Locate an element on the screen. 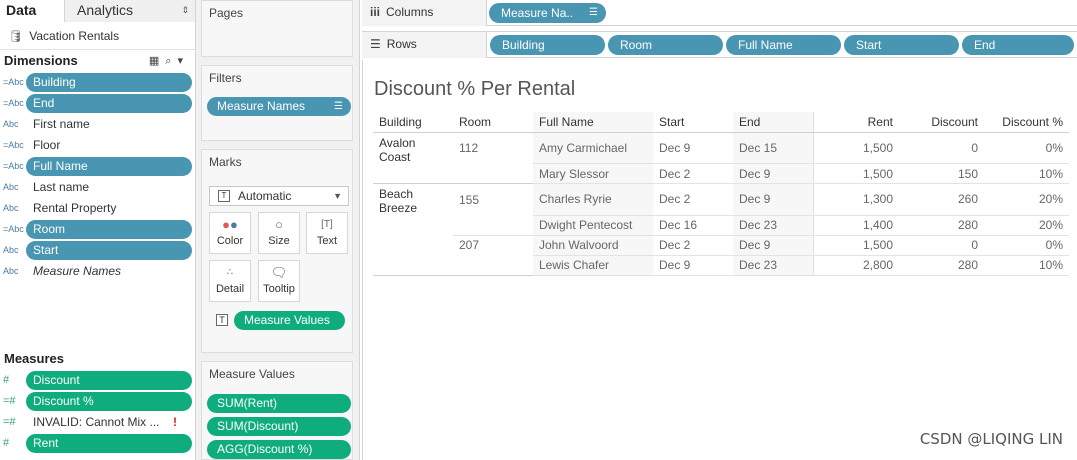 Image resolution: width=1077 pixels, height=460 pixels. filter-measure-names-pill: Measure Names ☰ is located at coordinates (279, 106).